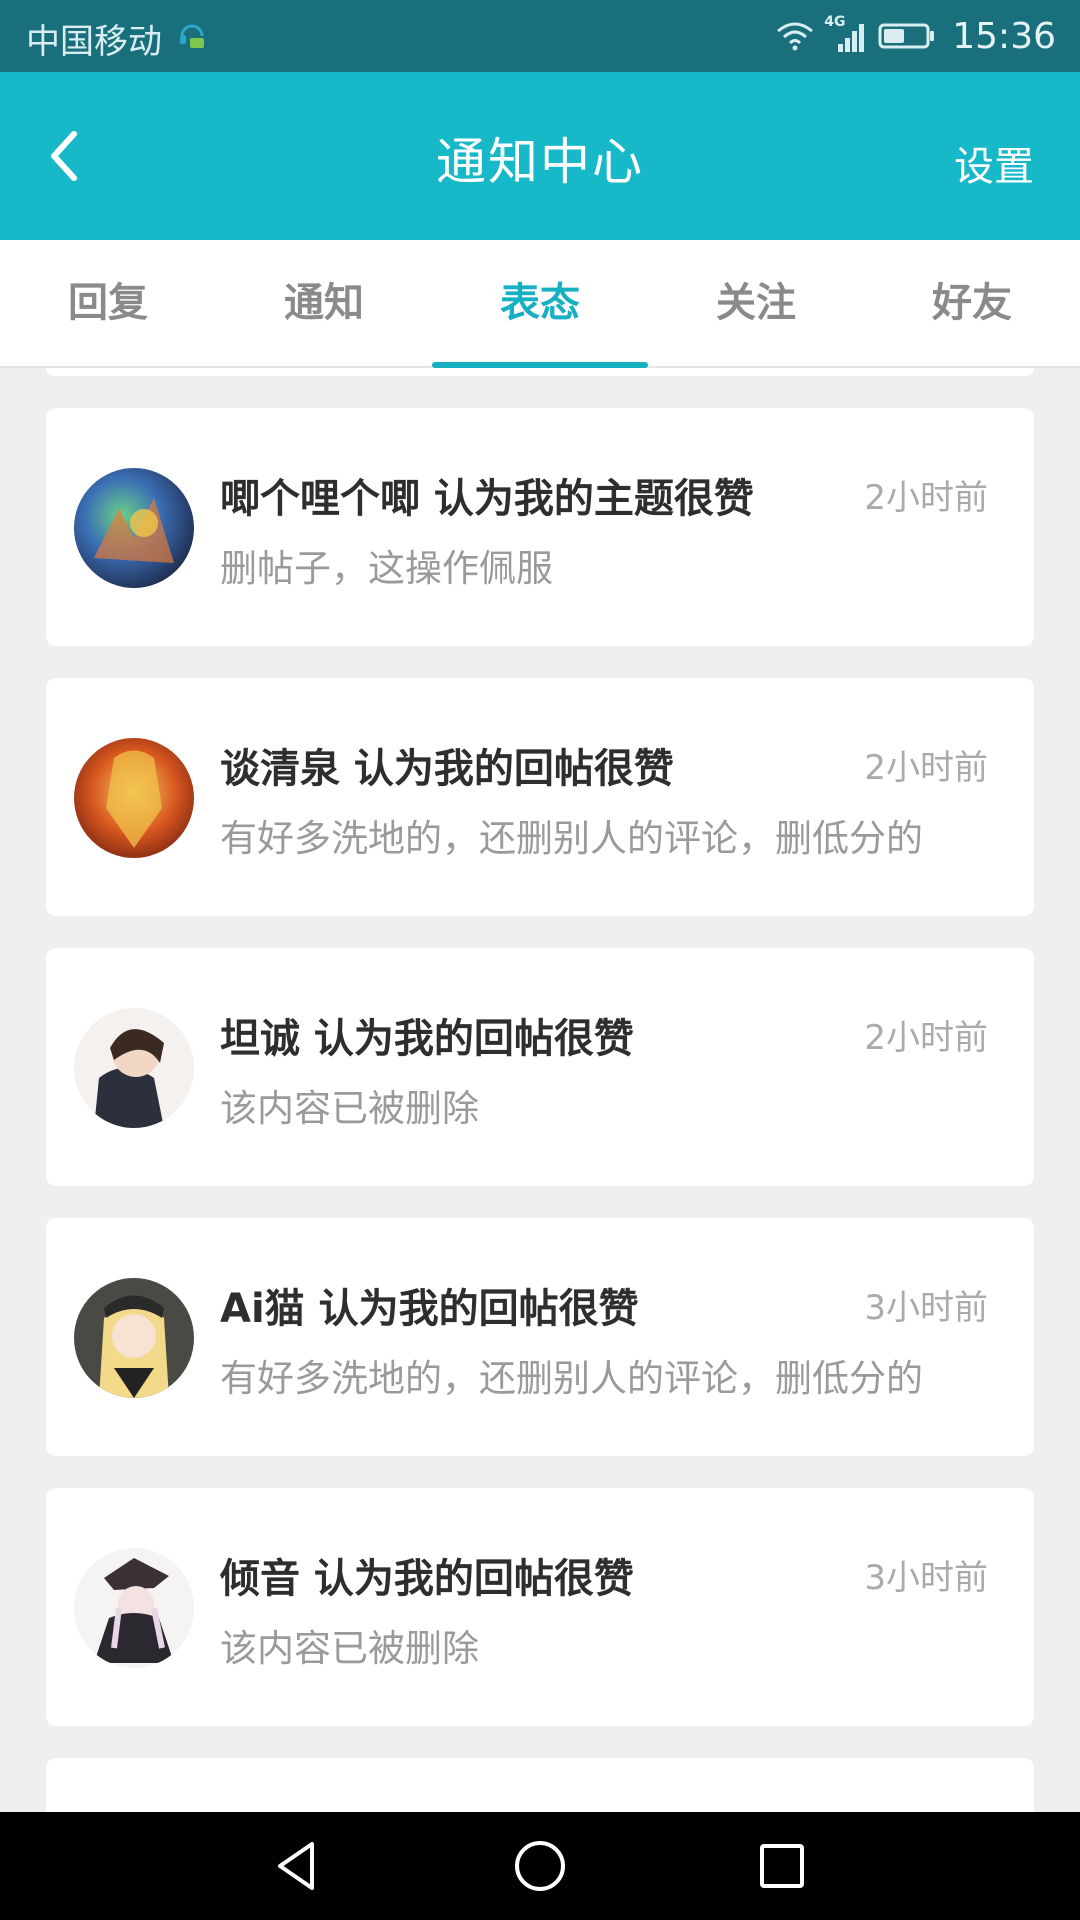 This screenshot has height=1920, width=1080. I want to click on square-recent-icon, so click(782, 1866).